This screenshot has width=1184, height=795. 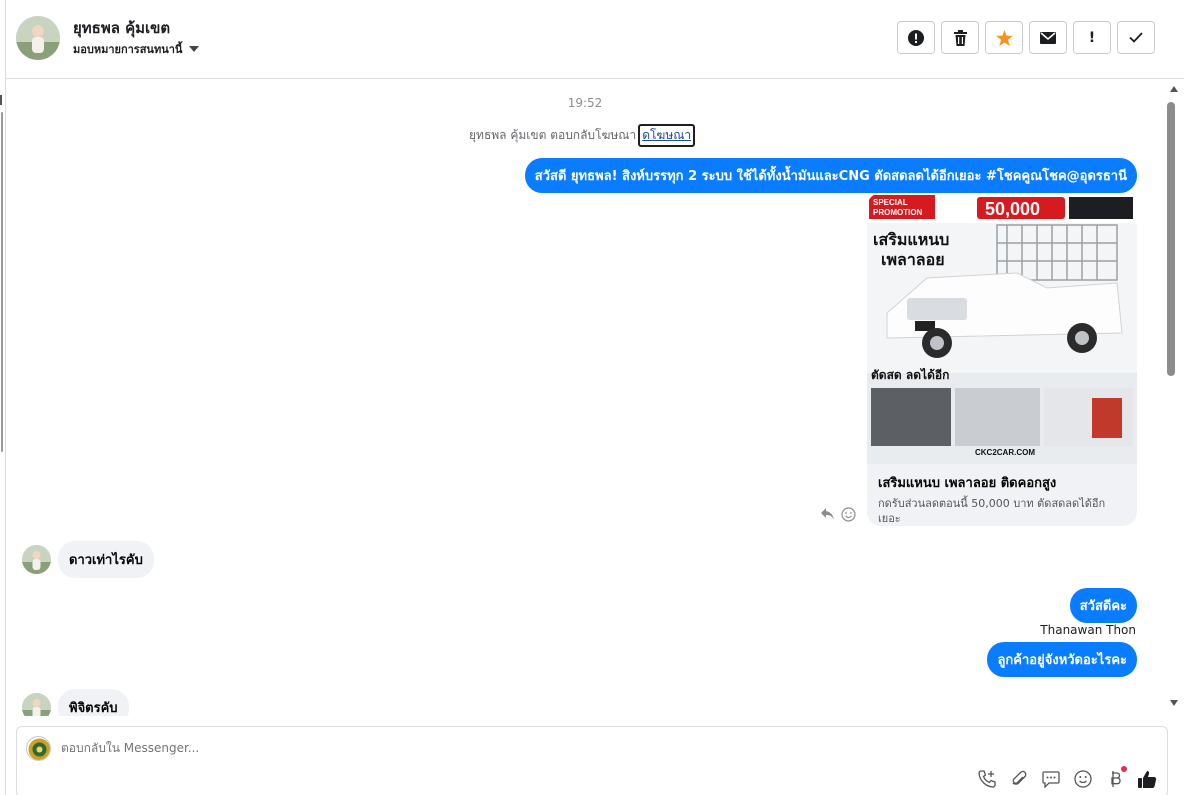 What do you see at coordinates (38, 38) in the screenshot?
I see `contact-avatar` at bounding box center [38, 38].